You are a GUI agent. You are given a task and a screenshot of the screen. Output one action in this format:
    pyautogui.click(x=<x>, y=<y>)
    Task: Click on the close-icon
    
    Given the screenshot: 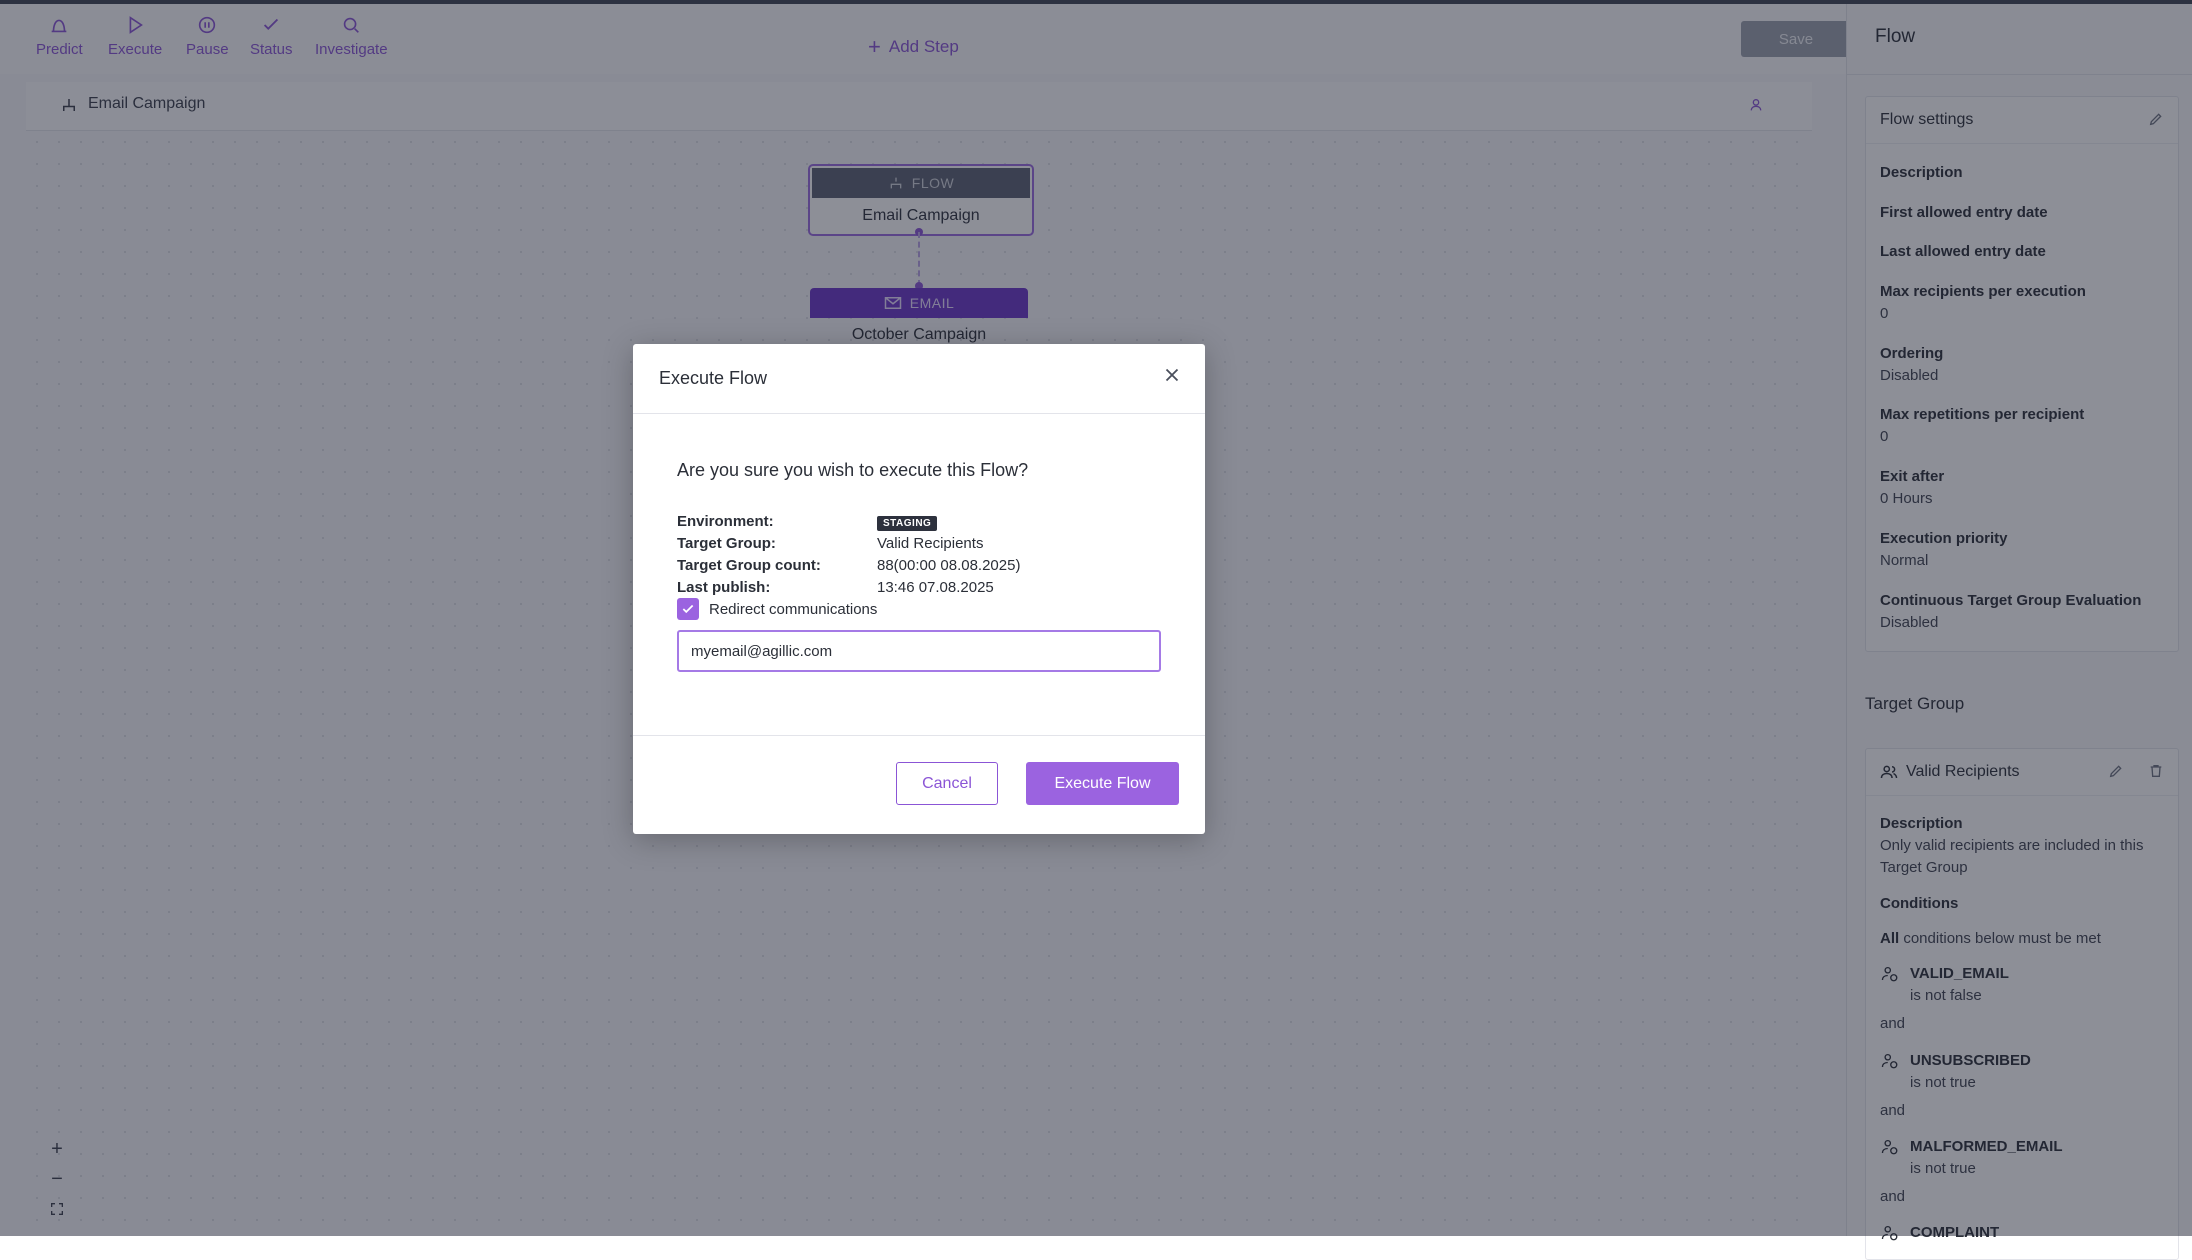 What is the action you would take?
    pyautogui.click(x=1172, y=375)
    